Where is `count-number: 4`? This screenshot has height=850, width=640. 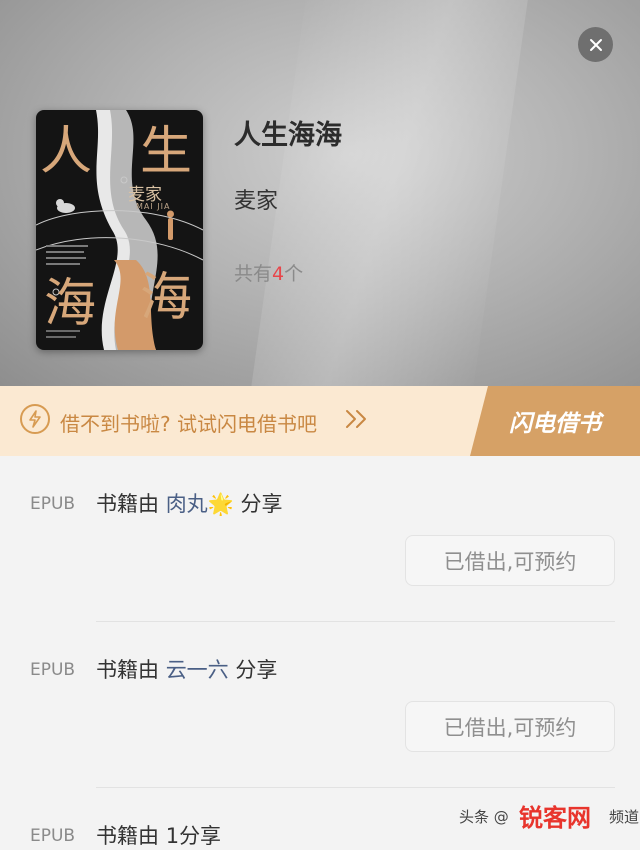 count-number: 4 is located at coordinates (278, 274).